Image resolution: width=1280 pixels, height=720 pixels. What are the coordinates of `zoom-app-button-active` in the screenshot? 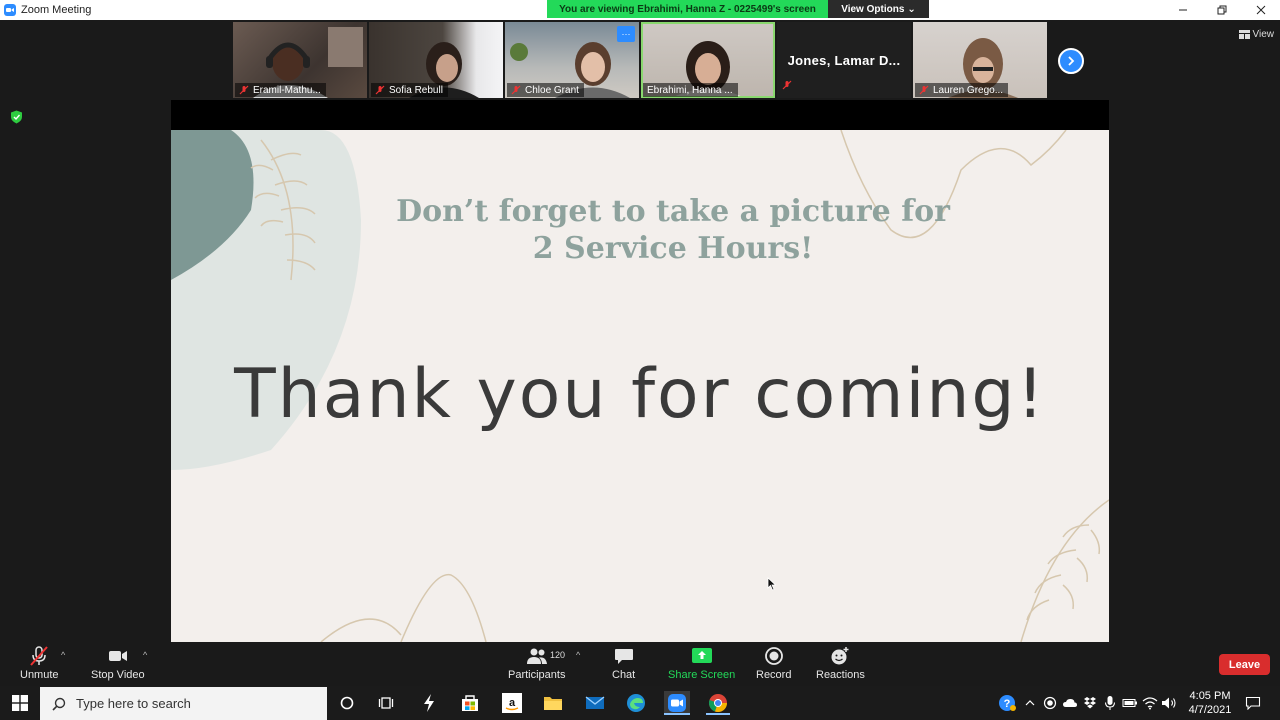 It's located at (677, 703).